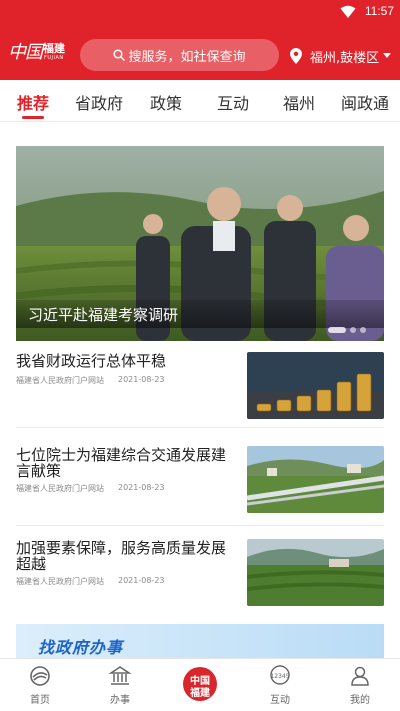  Describe the element at coordinates (200, 693) in the screenshot. I see `center-logo-line2: 福建` at that location.